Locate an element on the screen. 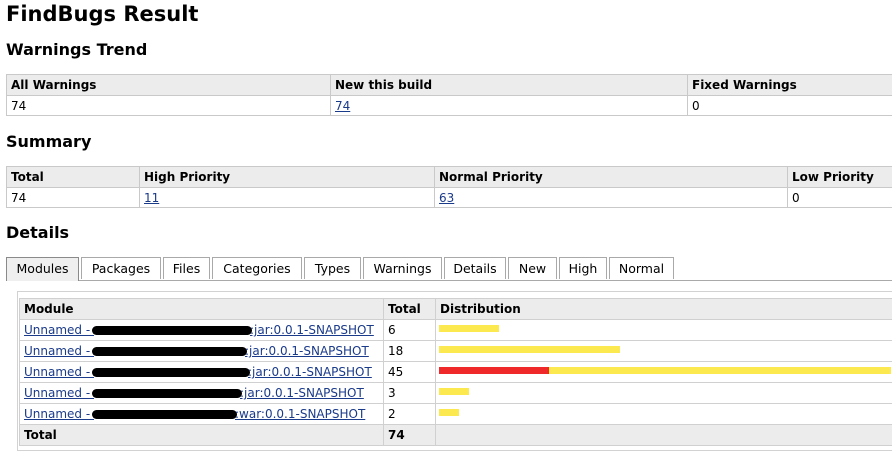 Image resolution: width=892 pixels, height=464 pixels. table-footer-row: Total 74 is located at coordinates (455, 435).